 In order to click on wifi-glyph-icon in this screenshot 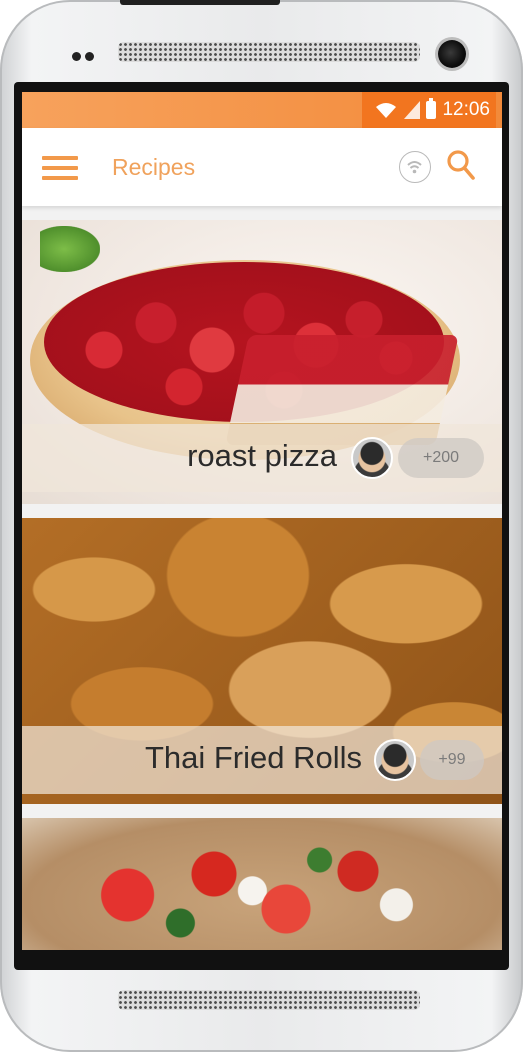, I will do `click(414, 167)`.